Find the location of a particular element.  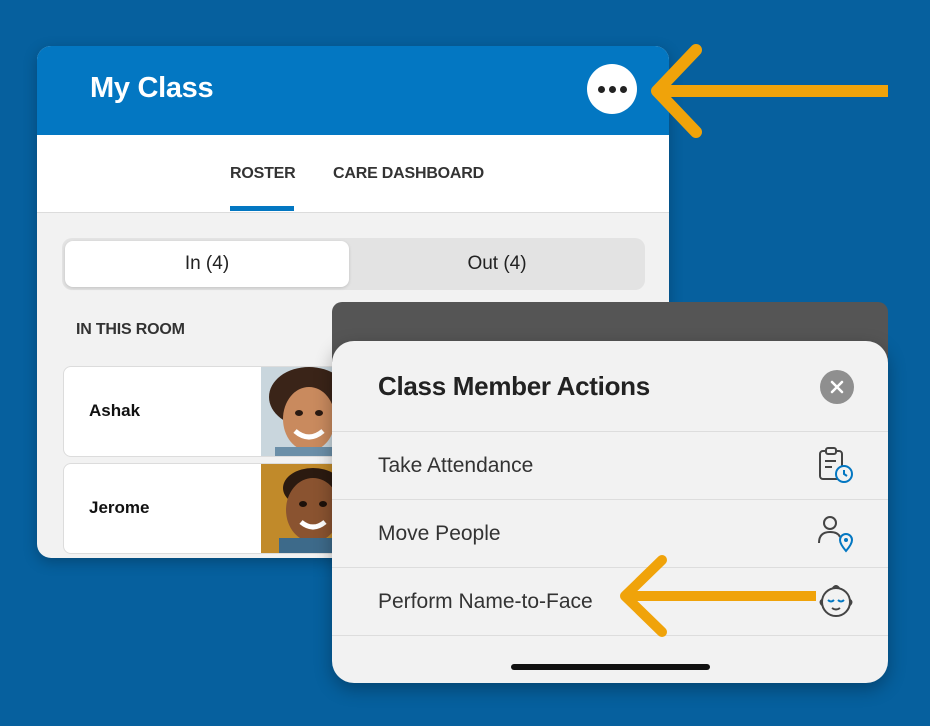

clipboard-clock-icon is located at coordinates (836, 465).